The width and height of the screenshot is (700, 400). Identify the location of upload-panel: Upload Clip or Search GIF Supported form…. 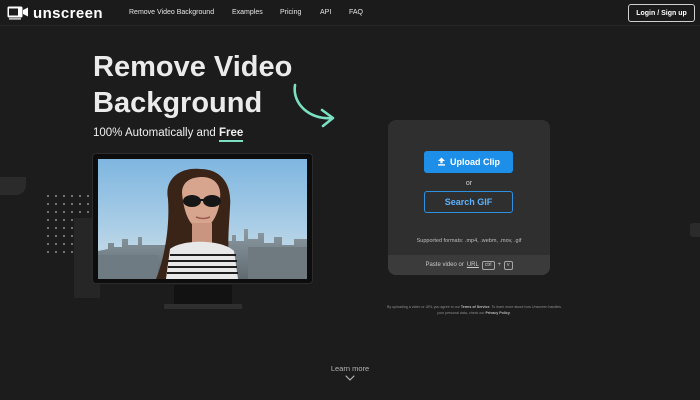
(469, 197).